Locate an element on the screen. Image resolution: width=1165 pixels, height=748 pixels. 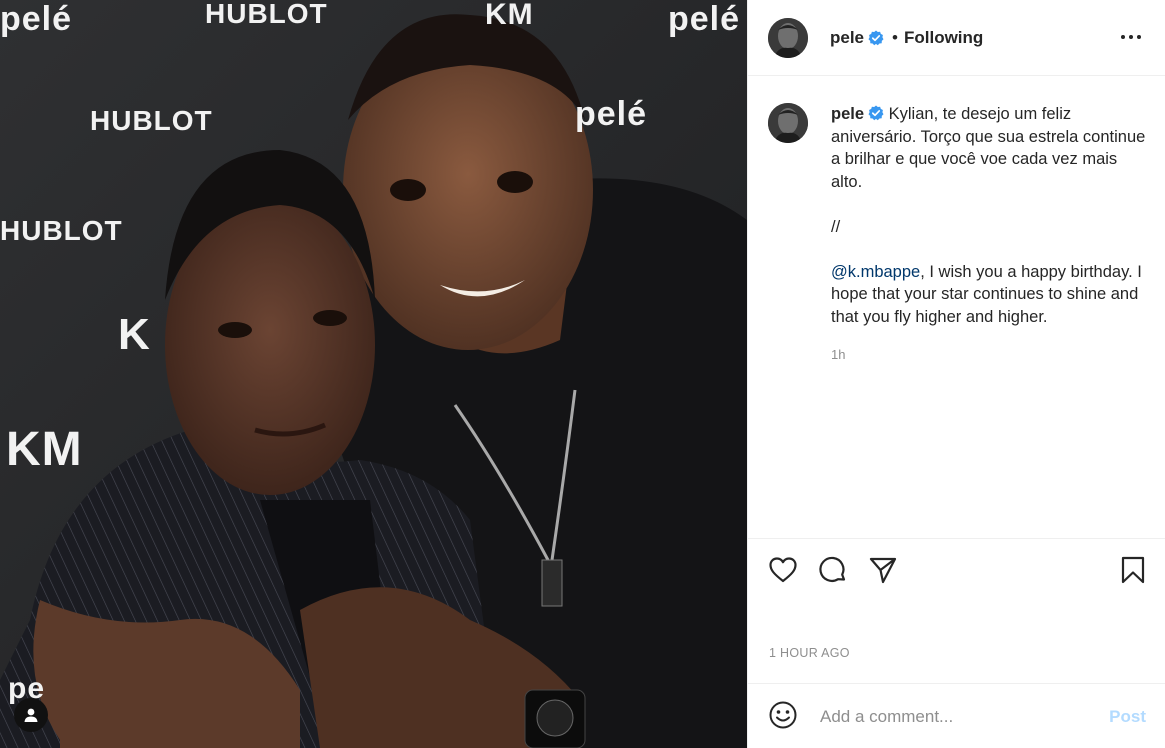
user-tag-icon is located at coordinates (31, 715).